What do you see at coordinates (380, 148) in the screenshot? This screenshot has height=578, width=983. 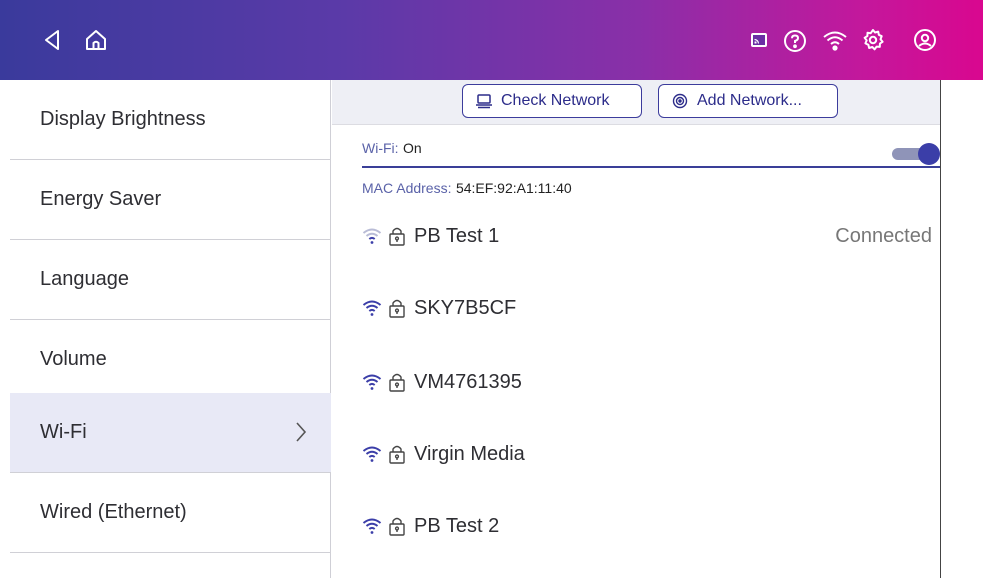 I see `wifi-label: Wi-Fi:` at bounding box center [380, 148].